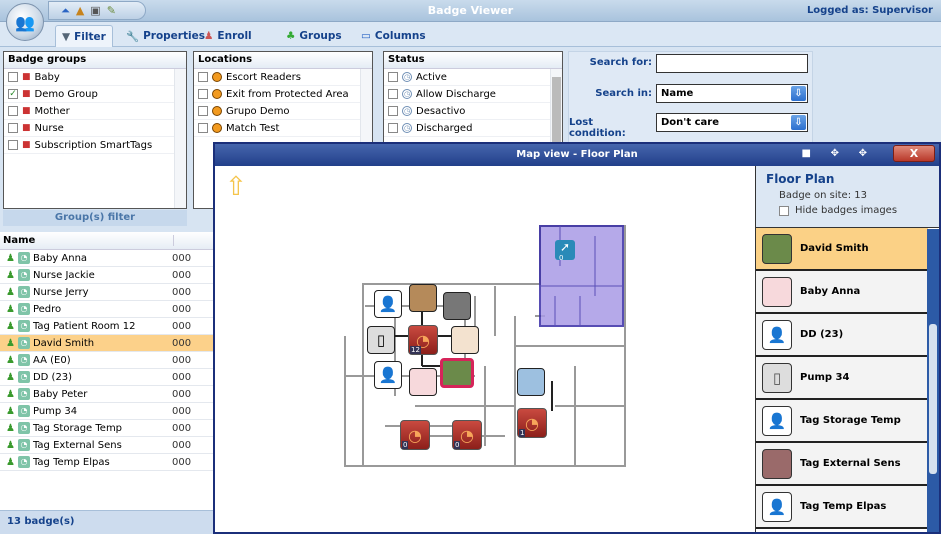  I want to click on zone-exit-icon: ➚ 0, so click(565, 251).